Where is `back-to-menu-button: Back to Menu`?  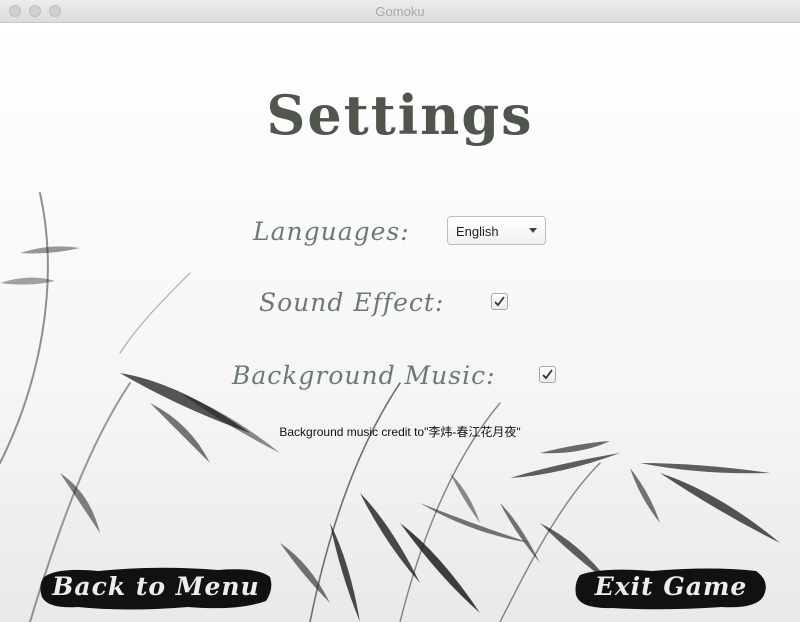 back-to-menu-button: Back to Menu is located at coordinates (156, 588).